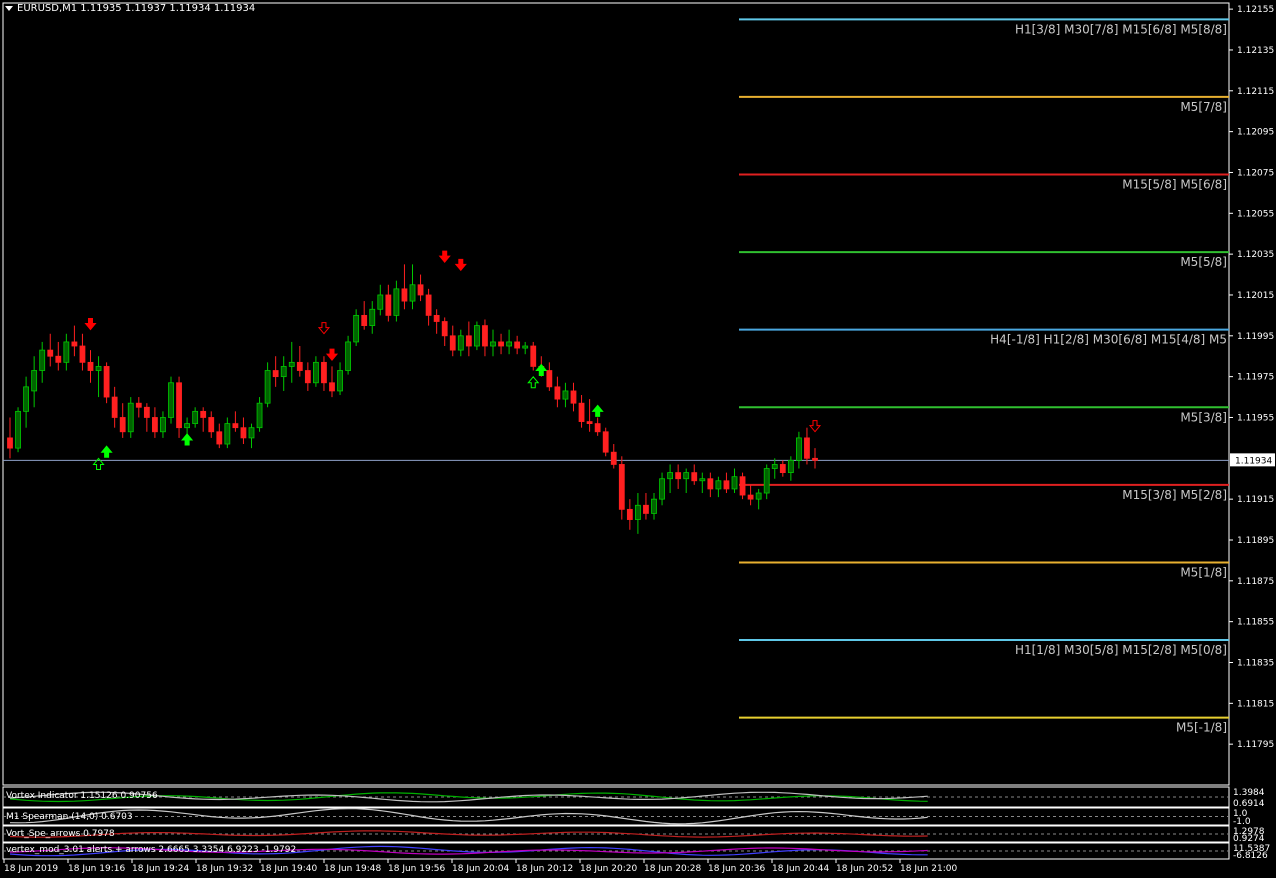 The height and width of the screenshot is (878, 1276). What do you see at coordinates (160, 869) in the screenshot?
I see `x-tick-label: 18 Jun 19:24` at bounding box center [160, 869].